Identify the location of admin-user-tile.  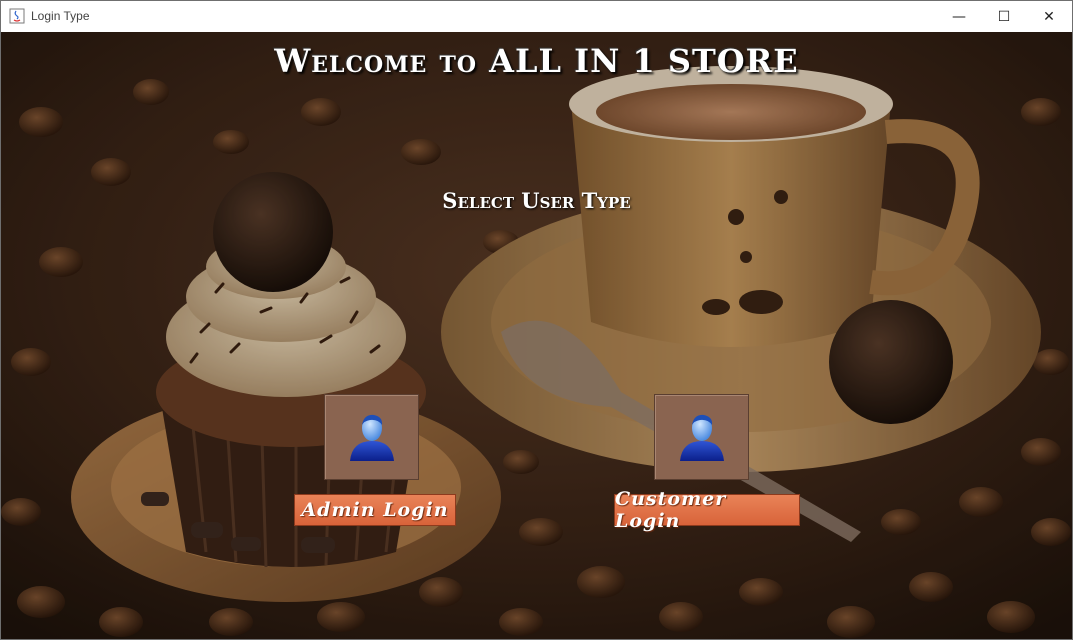
(371, 437).